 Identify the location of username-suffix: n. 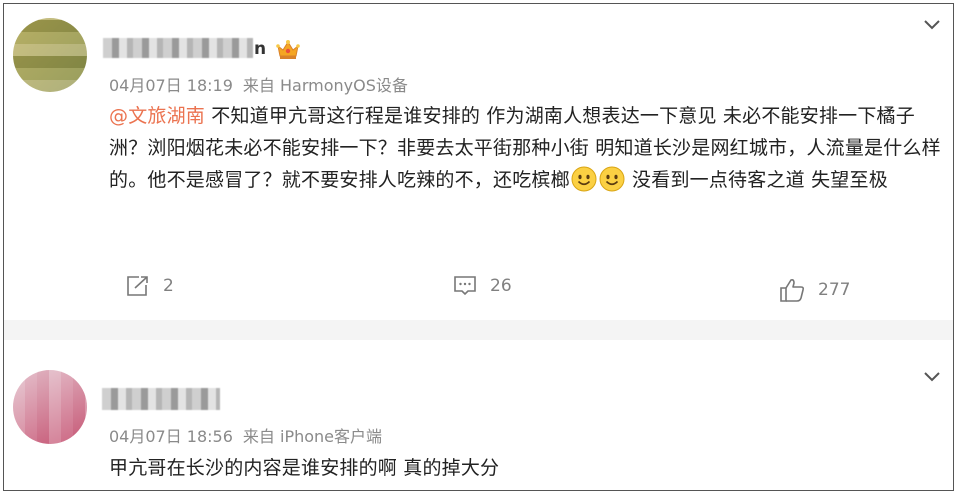
(260, 49).